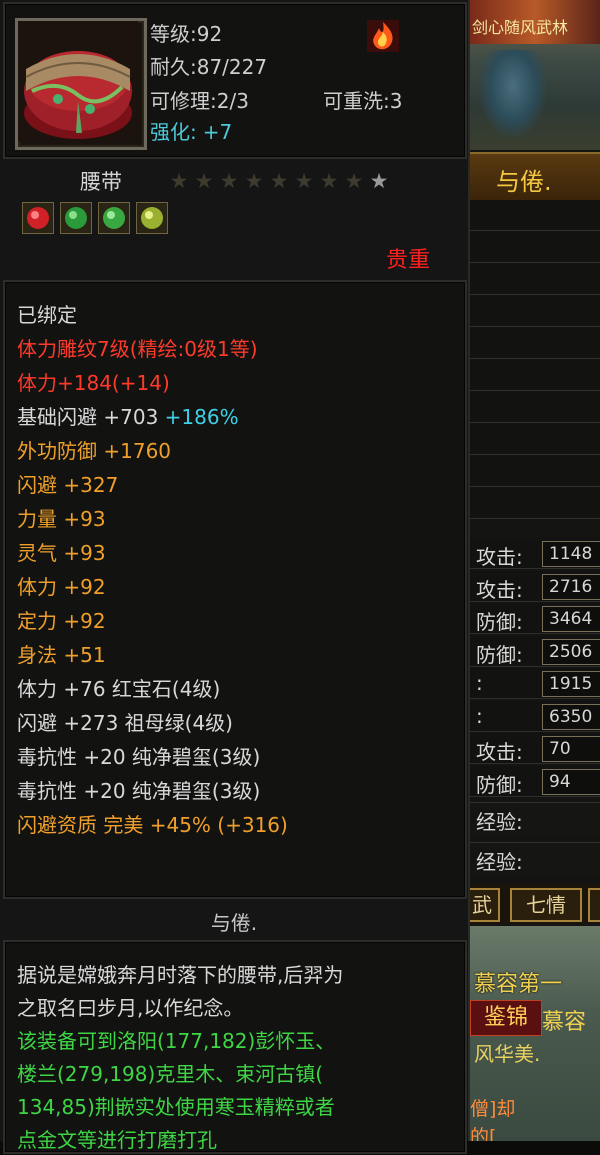  I want to click on tab-next, so click(594, 905).